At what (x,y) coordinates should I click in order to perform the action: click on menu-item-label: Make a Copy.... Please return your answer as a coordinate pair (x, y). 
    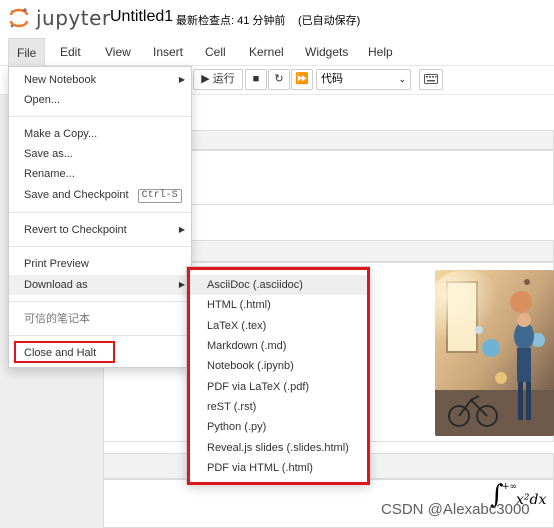
    Looking at the image, I should click on (61, 134).